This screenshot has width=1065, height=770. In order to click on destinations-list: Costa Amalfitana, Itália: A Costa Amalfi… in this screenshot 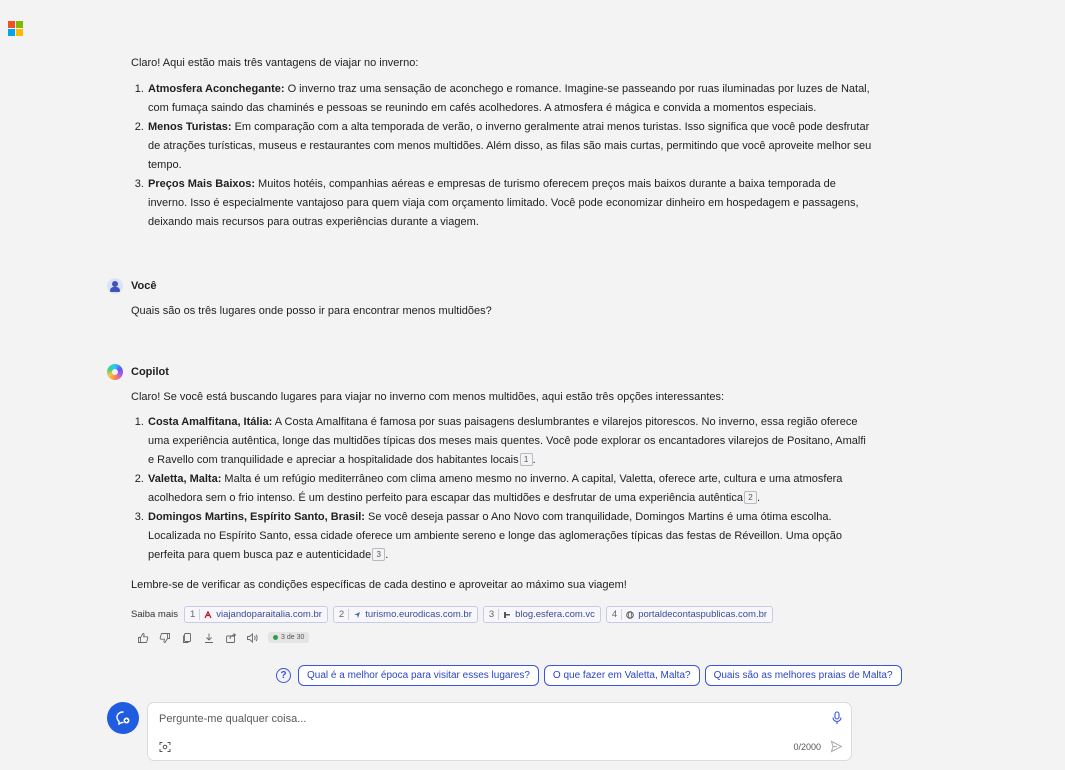, I will do `click(501, 489)`.